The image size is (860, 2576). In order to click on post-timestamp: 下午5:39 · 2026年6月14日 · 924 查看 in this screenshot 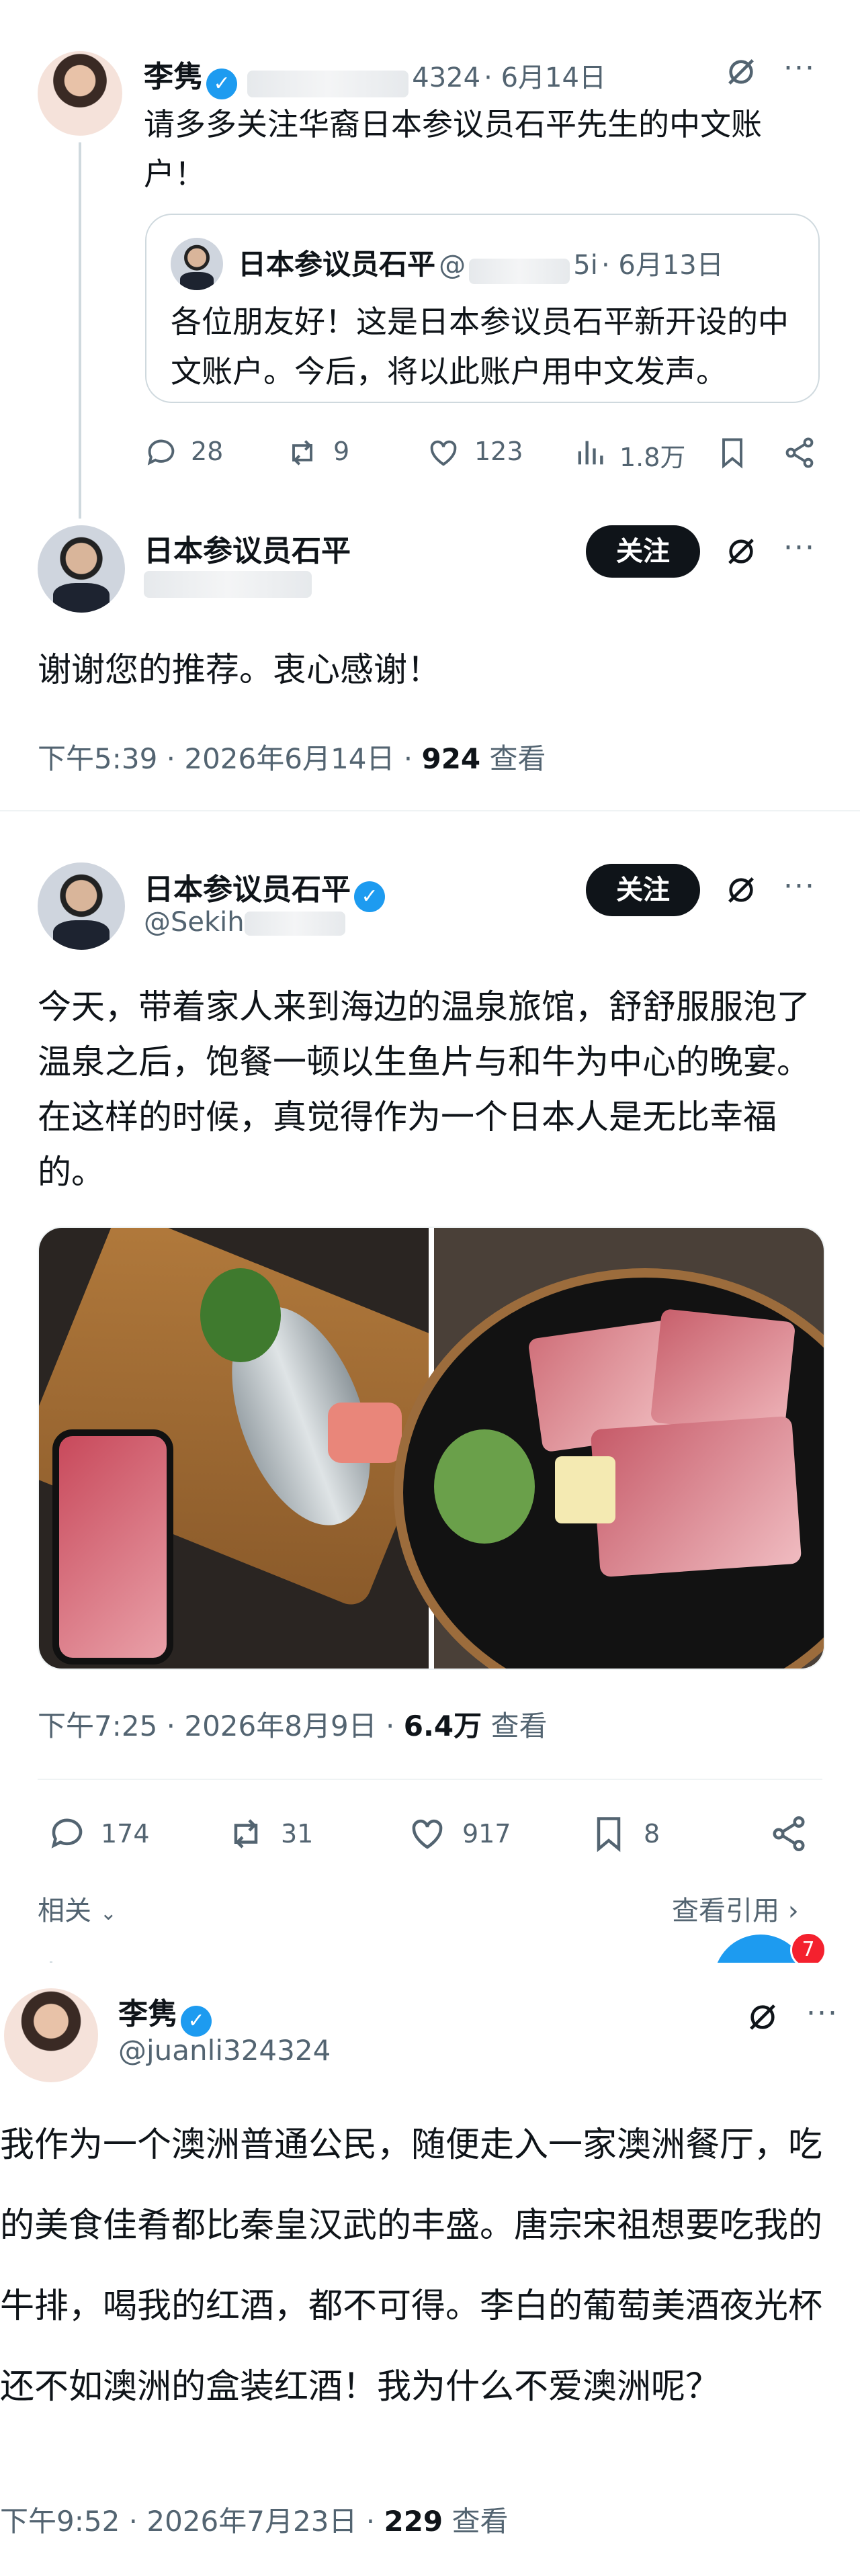, I will do `click(292, 757)`.